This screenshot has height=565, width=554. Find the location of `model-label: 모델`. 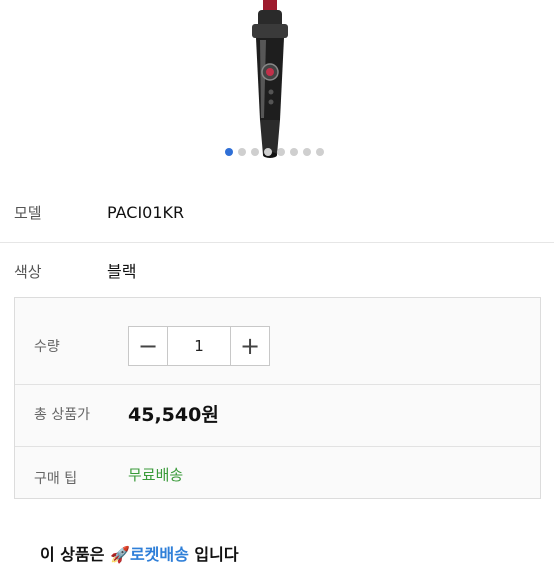

model-label: 모델 is located at coordinates (28, 213).